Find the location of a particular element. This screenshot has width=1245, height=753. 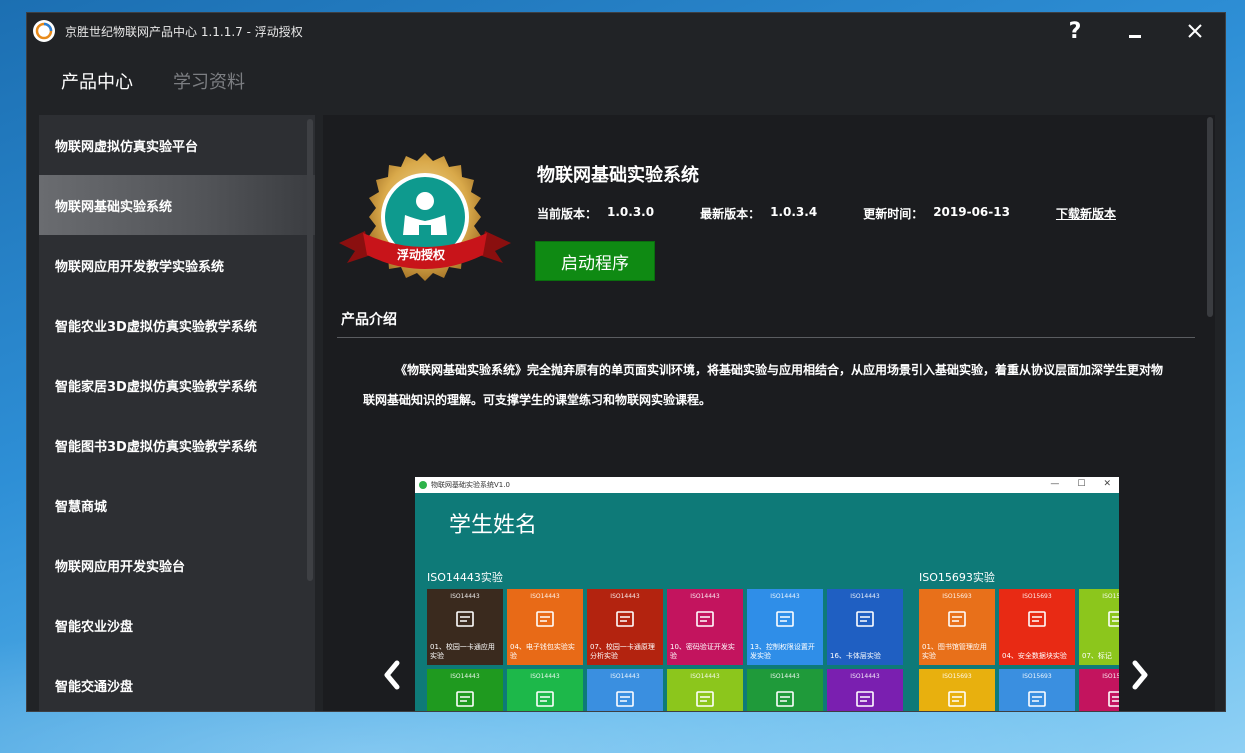

sidebar-scrollbar is located at coordinates (310, 350).